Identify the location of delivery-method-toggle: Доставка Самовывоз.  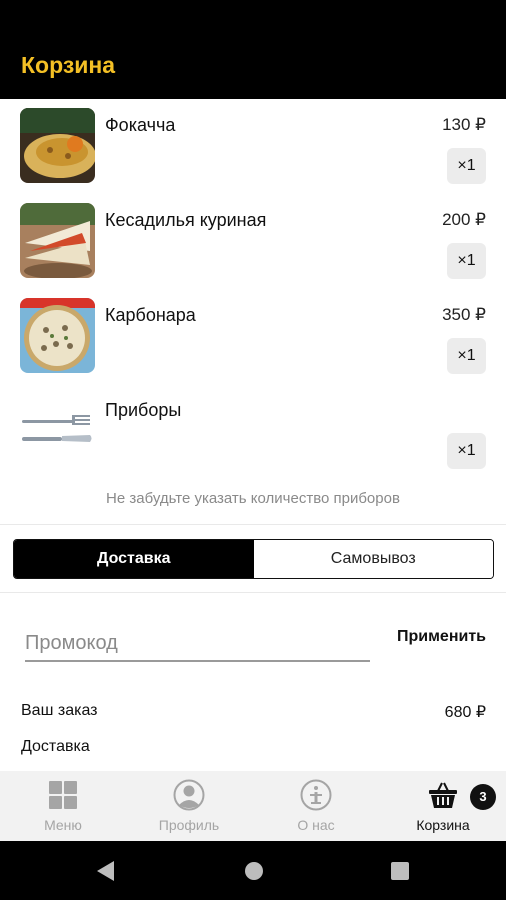
(253, 559).